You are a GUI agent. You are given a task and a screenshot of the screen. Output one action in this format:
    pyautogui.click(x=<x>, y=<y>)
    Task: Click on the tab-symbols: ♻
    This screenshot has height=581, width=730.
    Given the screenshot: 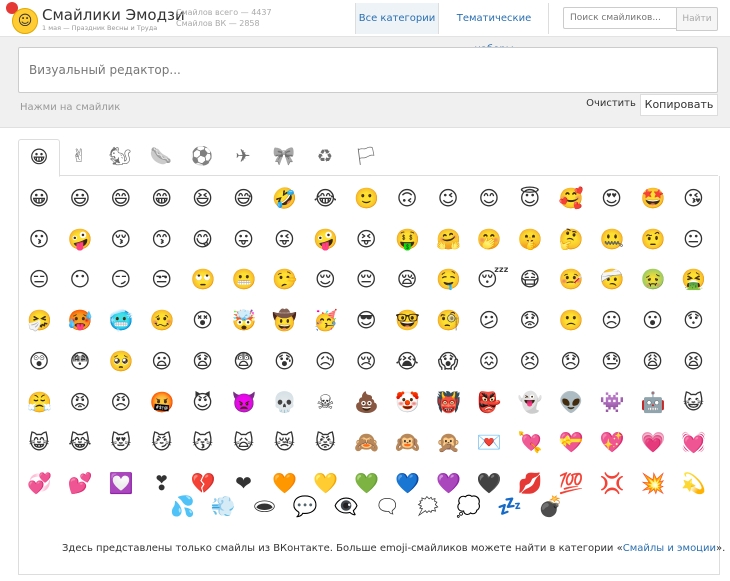 What is the action you would take?
    pyautogui.click(x=325, y=157)
    